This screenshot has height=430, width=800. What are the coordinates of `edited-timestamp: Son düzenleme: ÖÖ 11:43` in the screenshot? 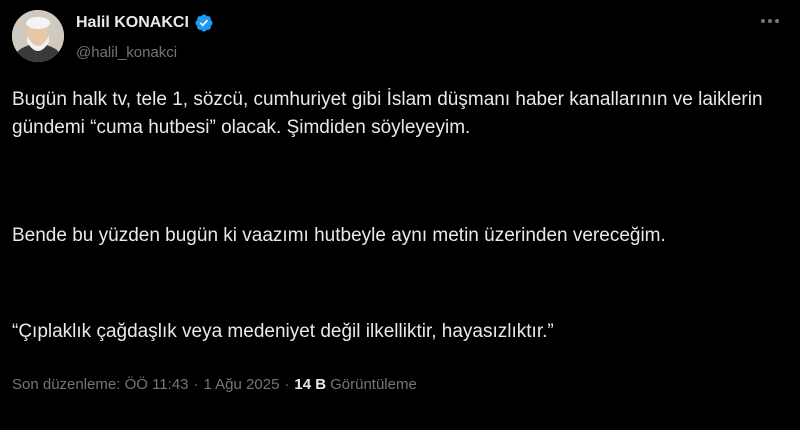 It's located at (100, 384).